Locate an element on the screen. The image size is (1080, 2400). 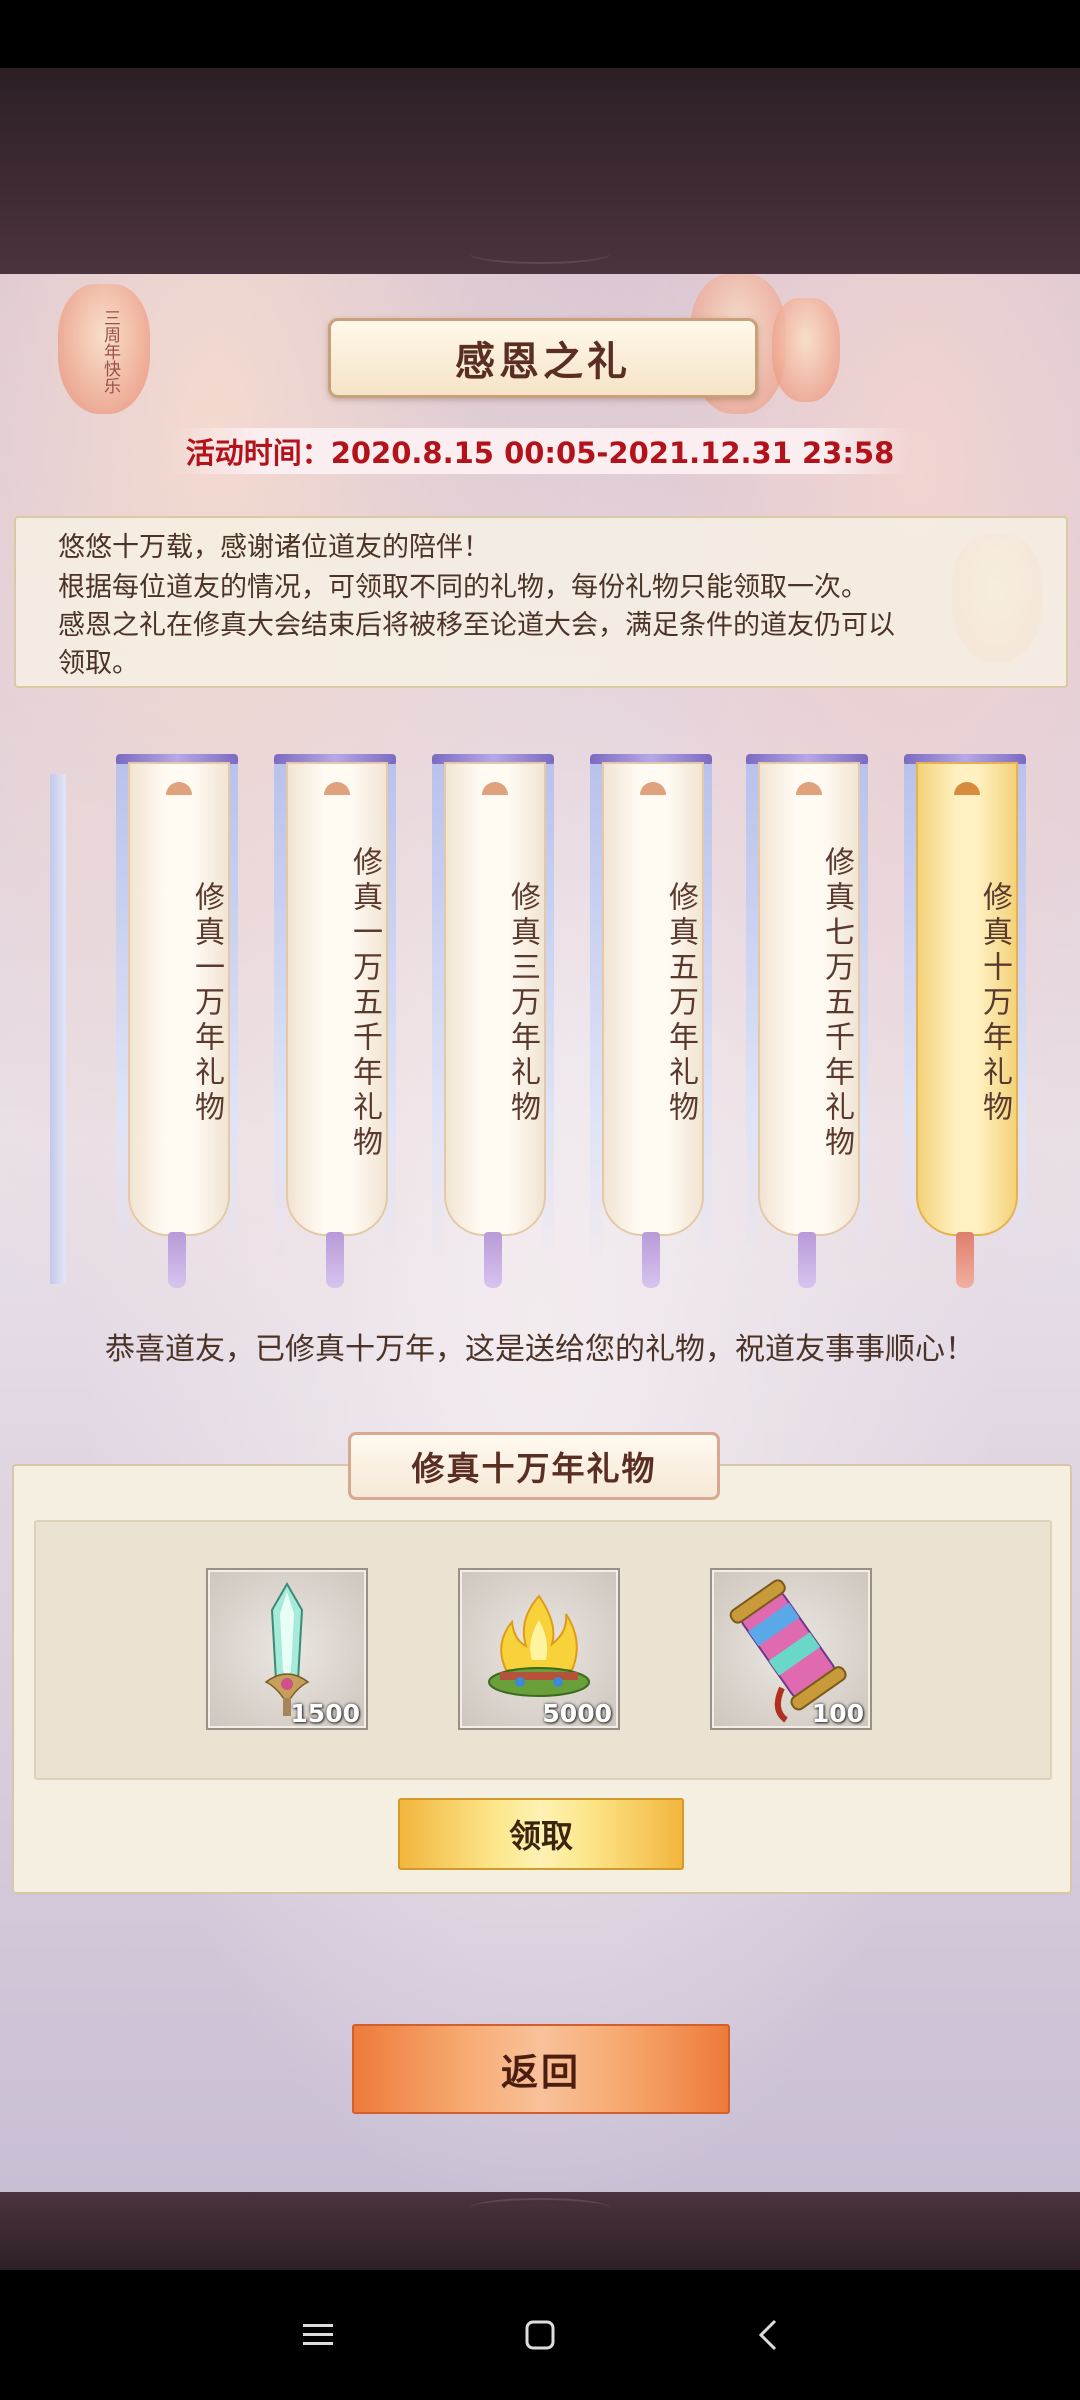
item-quantity: 5000 is located at coordinates (577, 1713).